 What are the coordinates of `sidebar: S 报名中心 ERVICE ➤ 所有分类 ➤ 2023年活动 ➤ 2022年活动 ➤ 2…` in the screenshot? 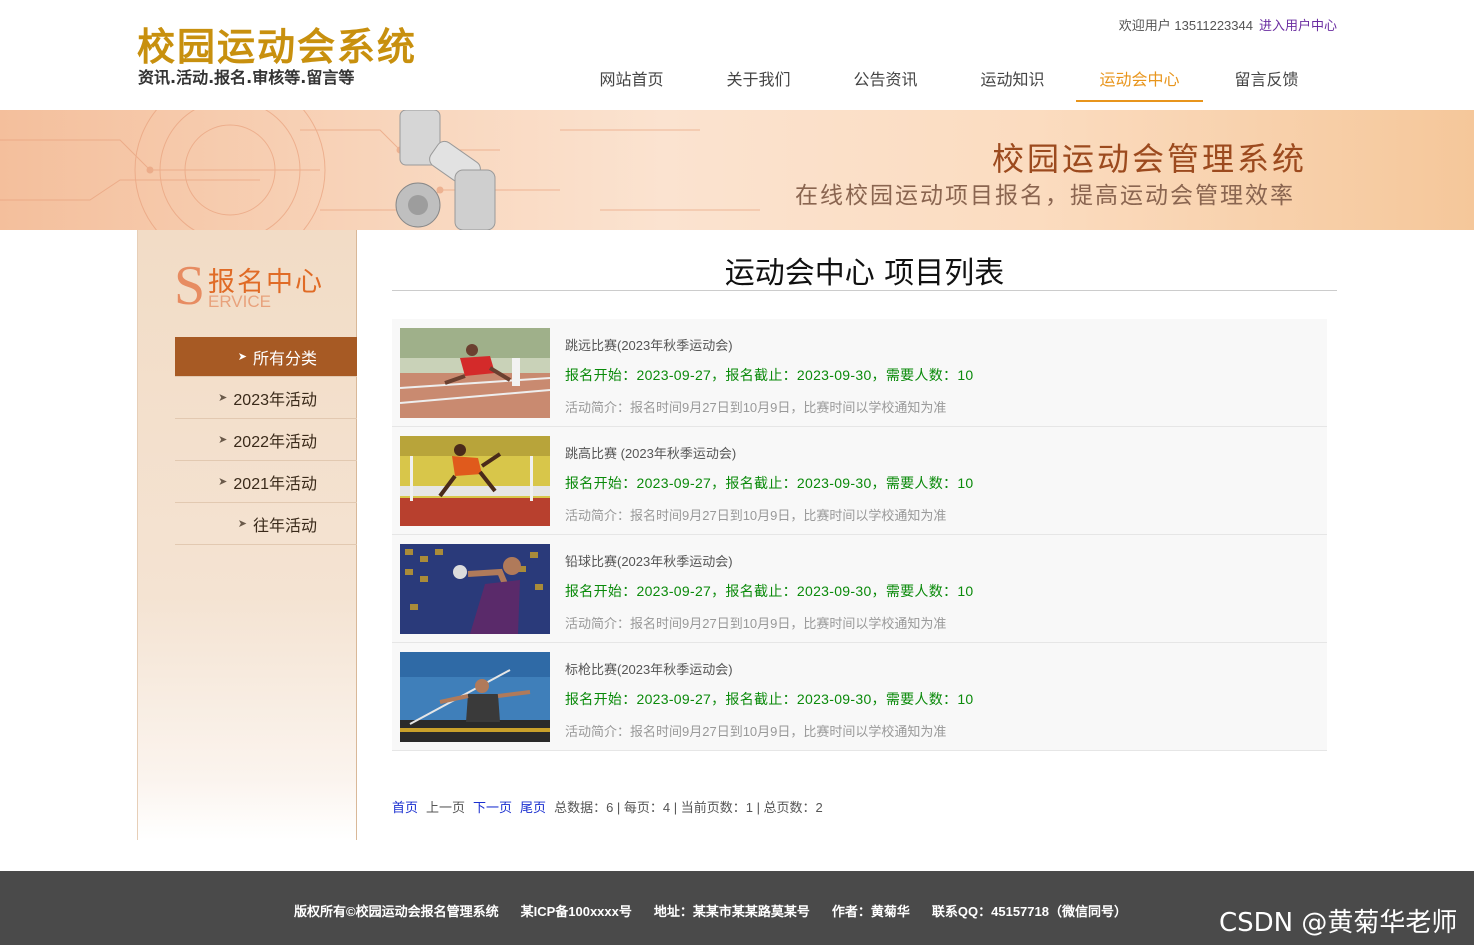 It's located at (247, 535).